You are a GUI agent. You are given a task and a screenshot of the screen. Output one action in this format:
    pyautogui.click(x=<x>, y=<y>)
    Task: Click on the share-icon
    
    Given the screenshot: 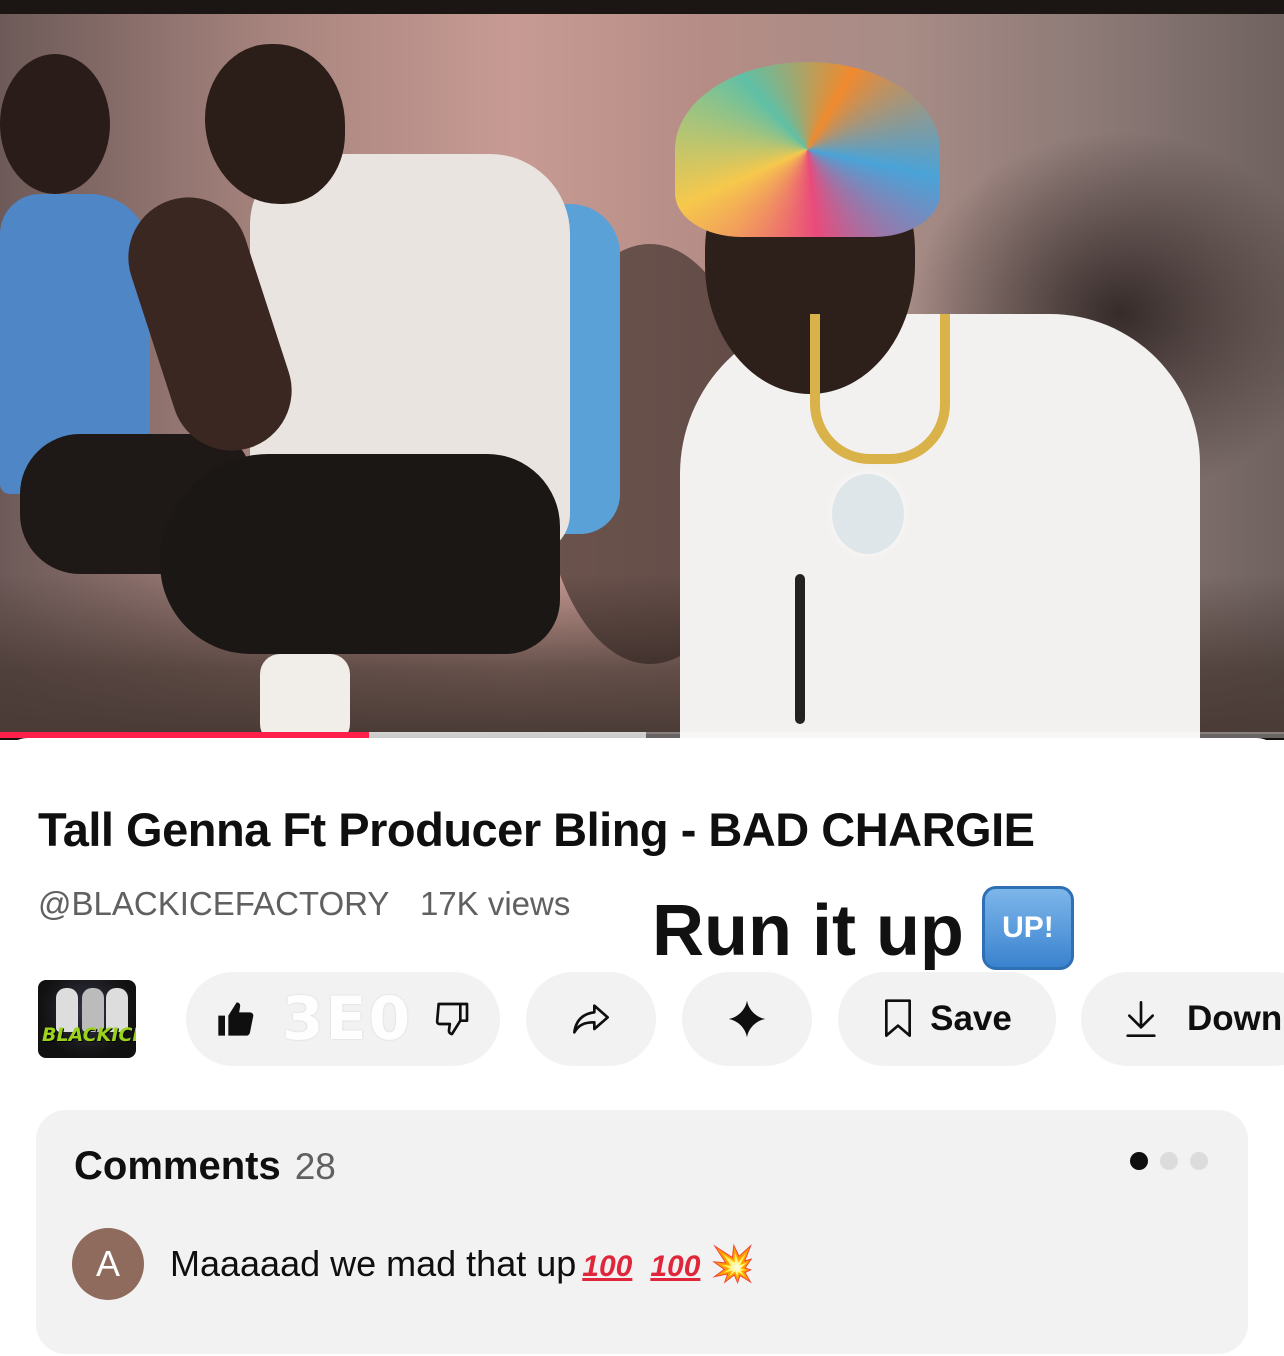 What is the action you would take?
    pyautogui.click(x=591, y=1019)
    